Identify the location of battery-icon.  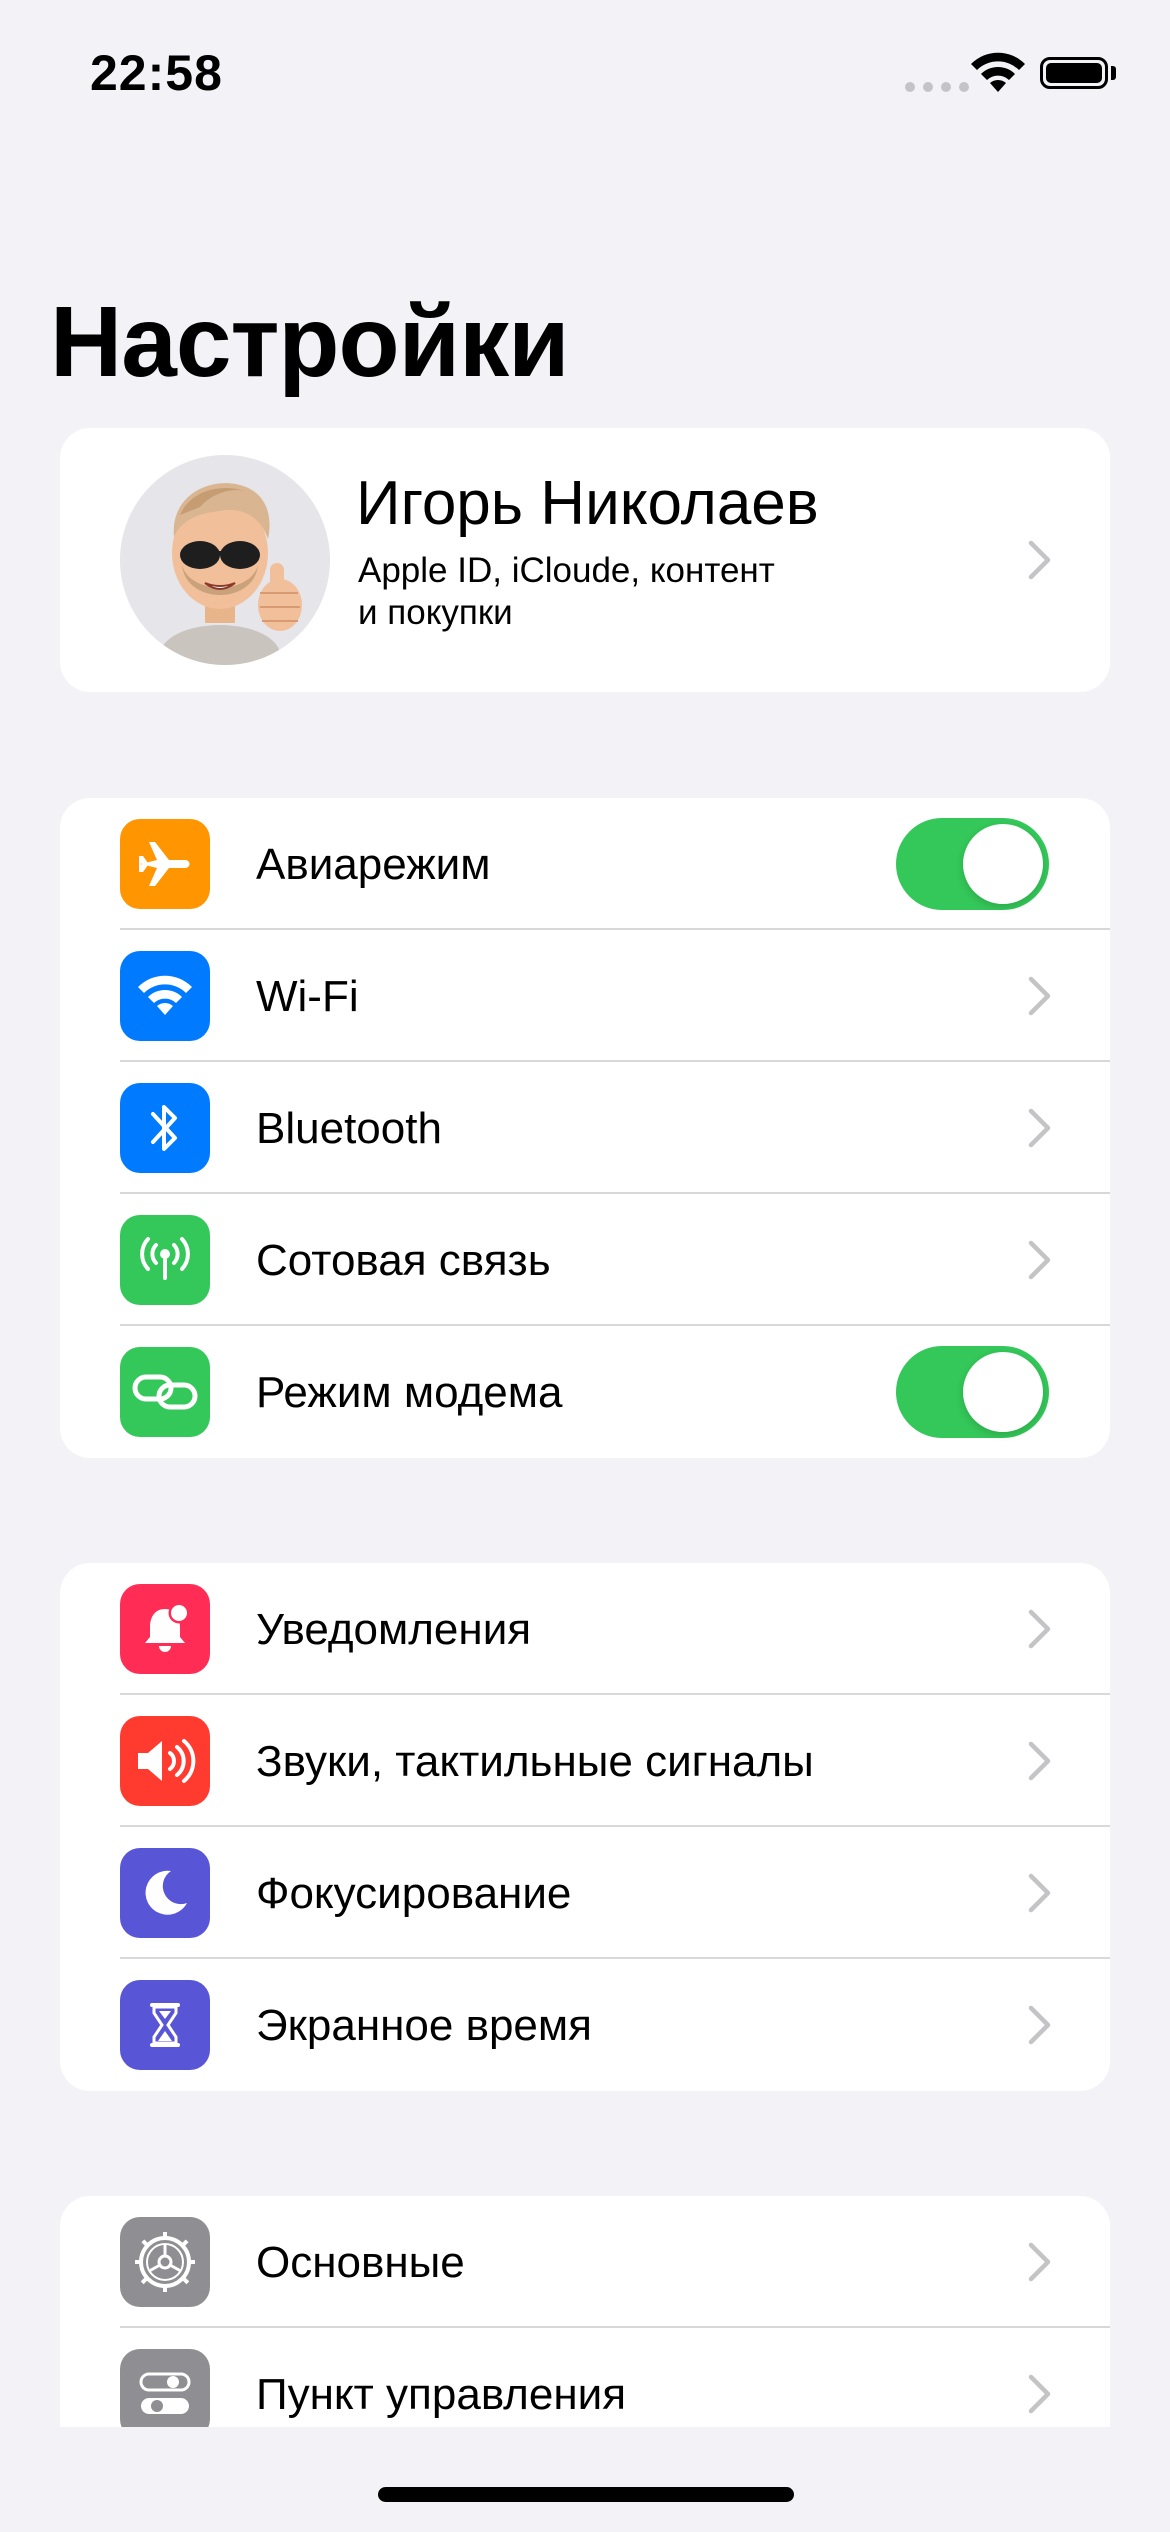
(1074, 73).